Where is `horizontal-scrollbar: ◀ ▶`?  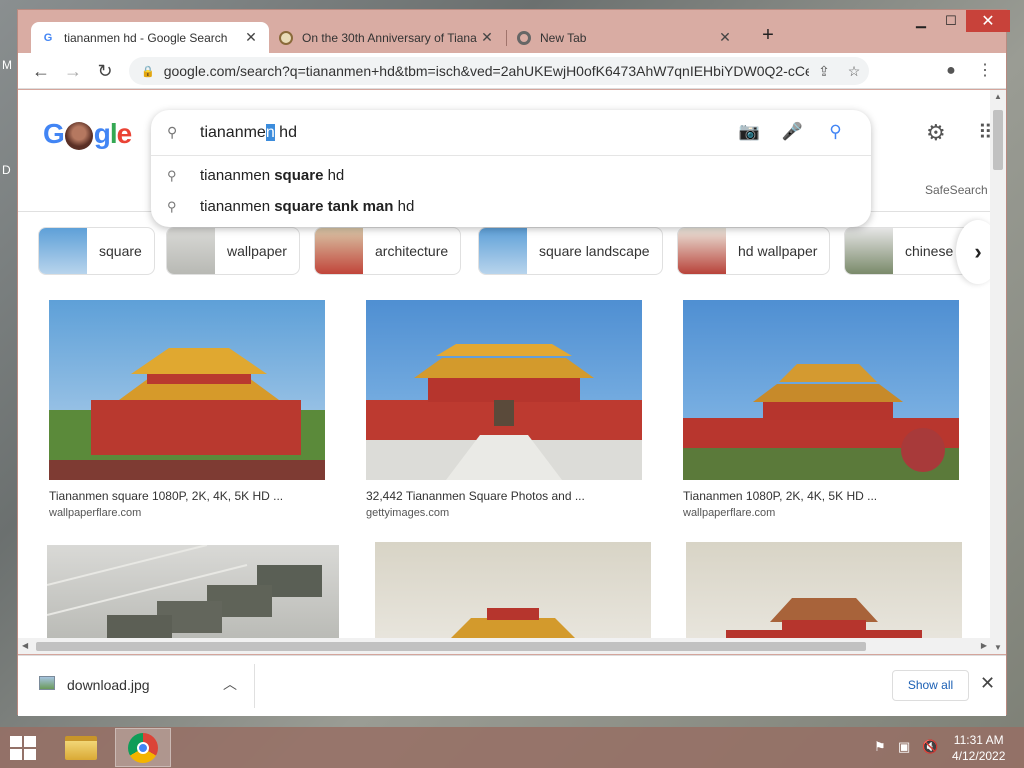
horizontal-scrollbar: ◀ ▶ is located at coordinates (504, 646).